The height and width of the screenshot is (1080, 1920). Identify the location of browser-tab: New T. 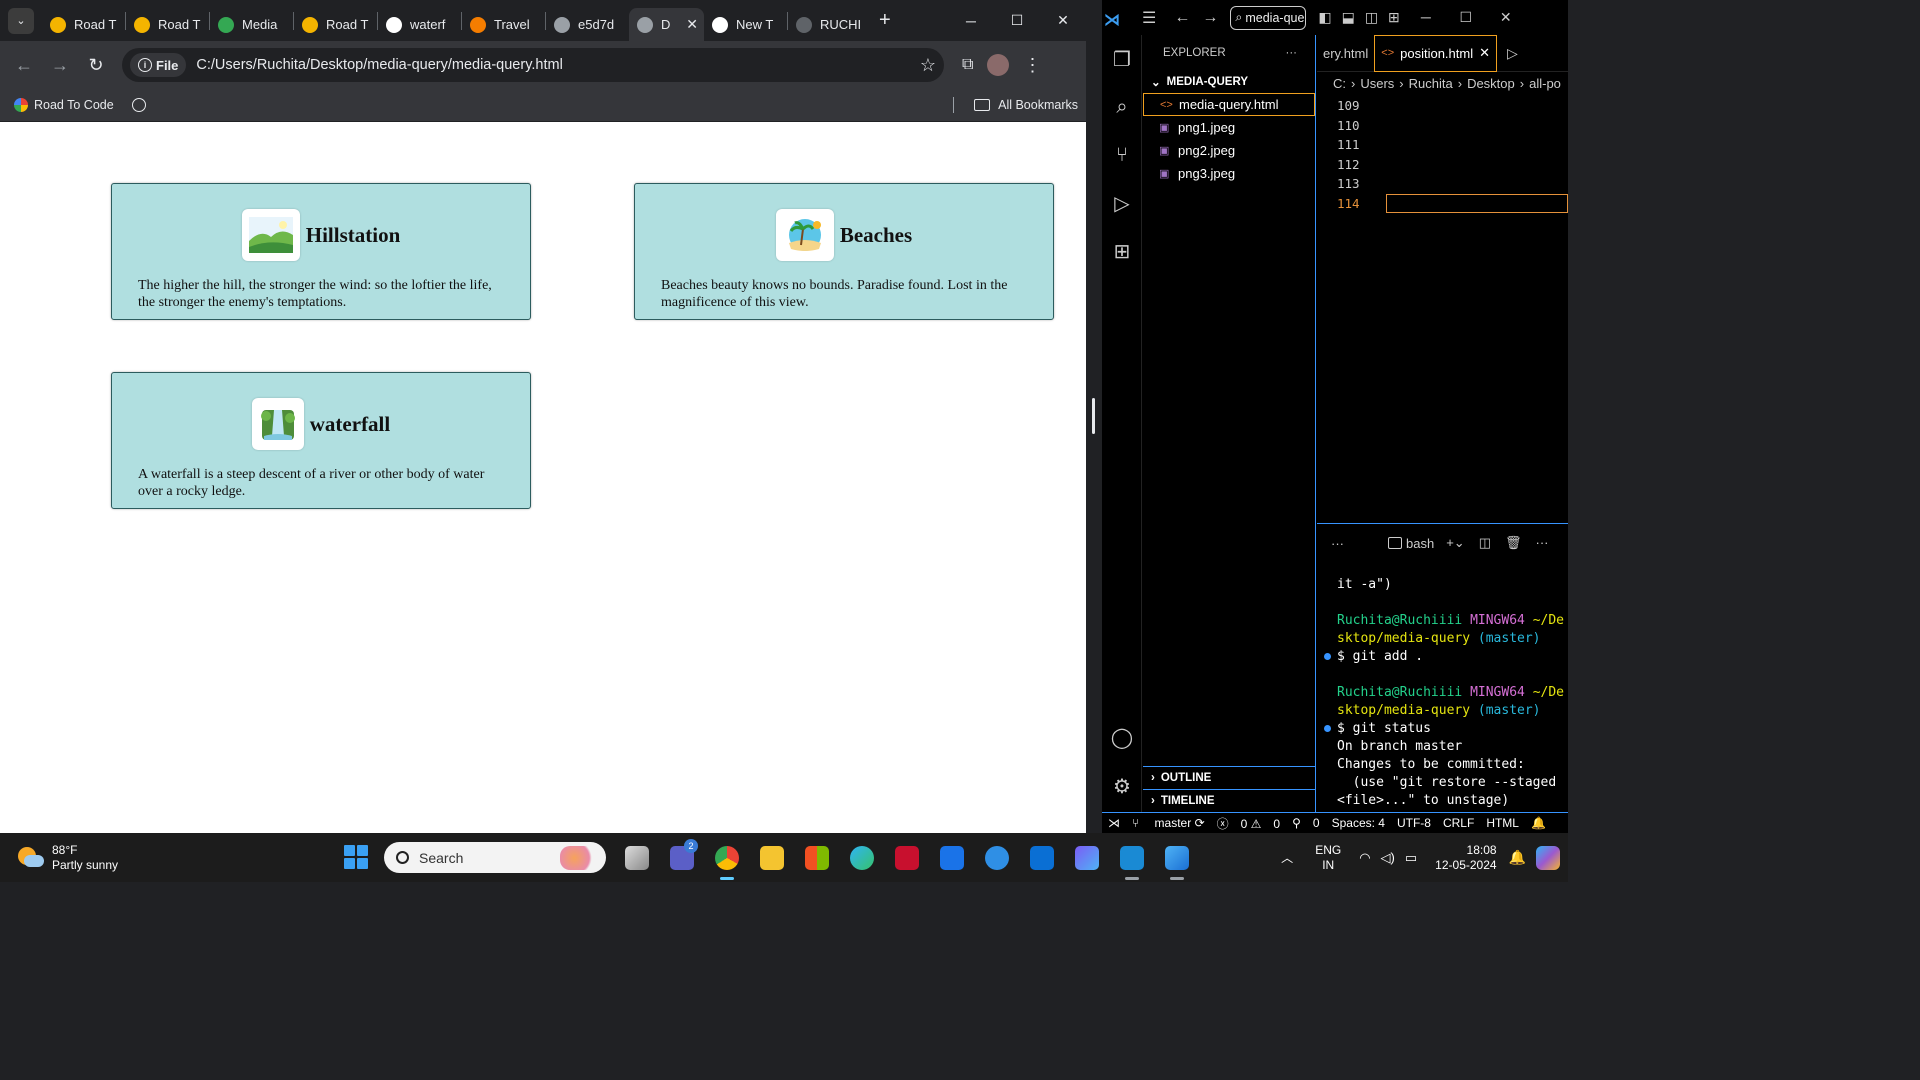
(745, 24).